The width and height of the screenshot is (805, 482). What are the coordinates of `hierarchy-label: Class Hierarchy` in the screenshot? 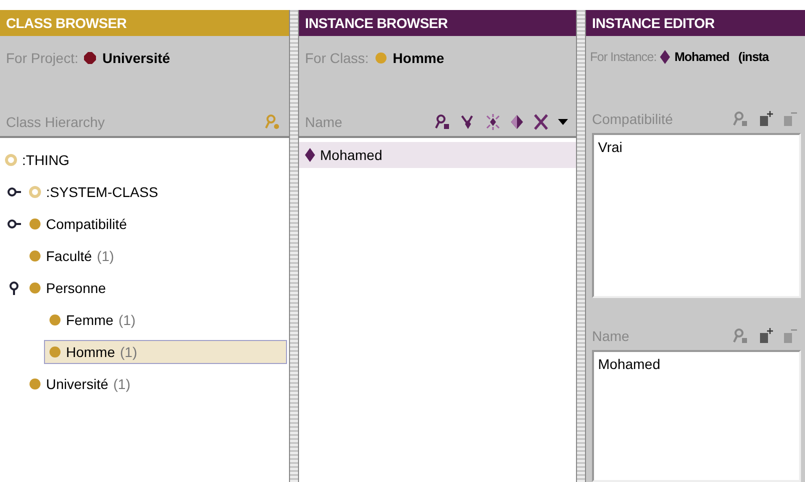 It's located at (55, 122).